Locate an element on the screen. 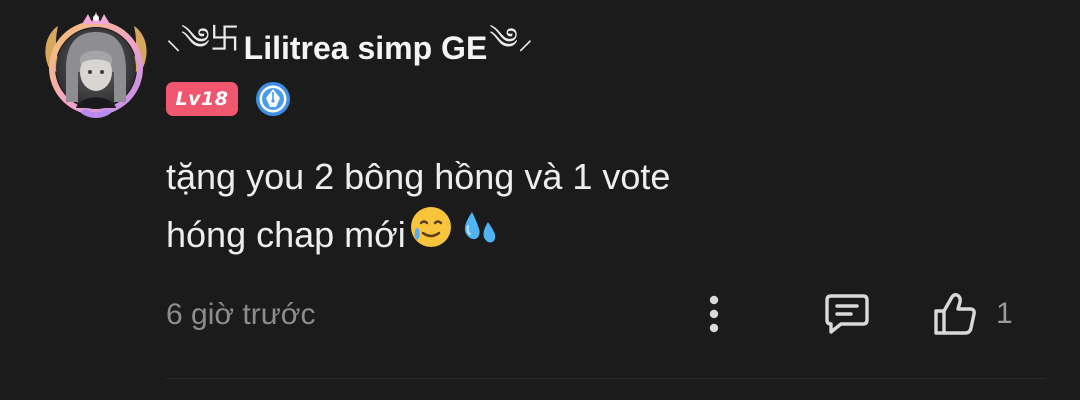  divider is located at coordinates (606, 378).